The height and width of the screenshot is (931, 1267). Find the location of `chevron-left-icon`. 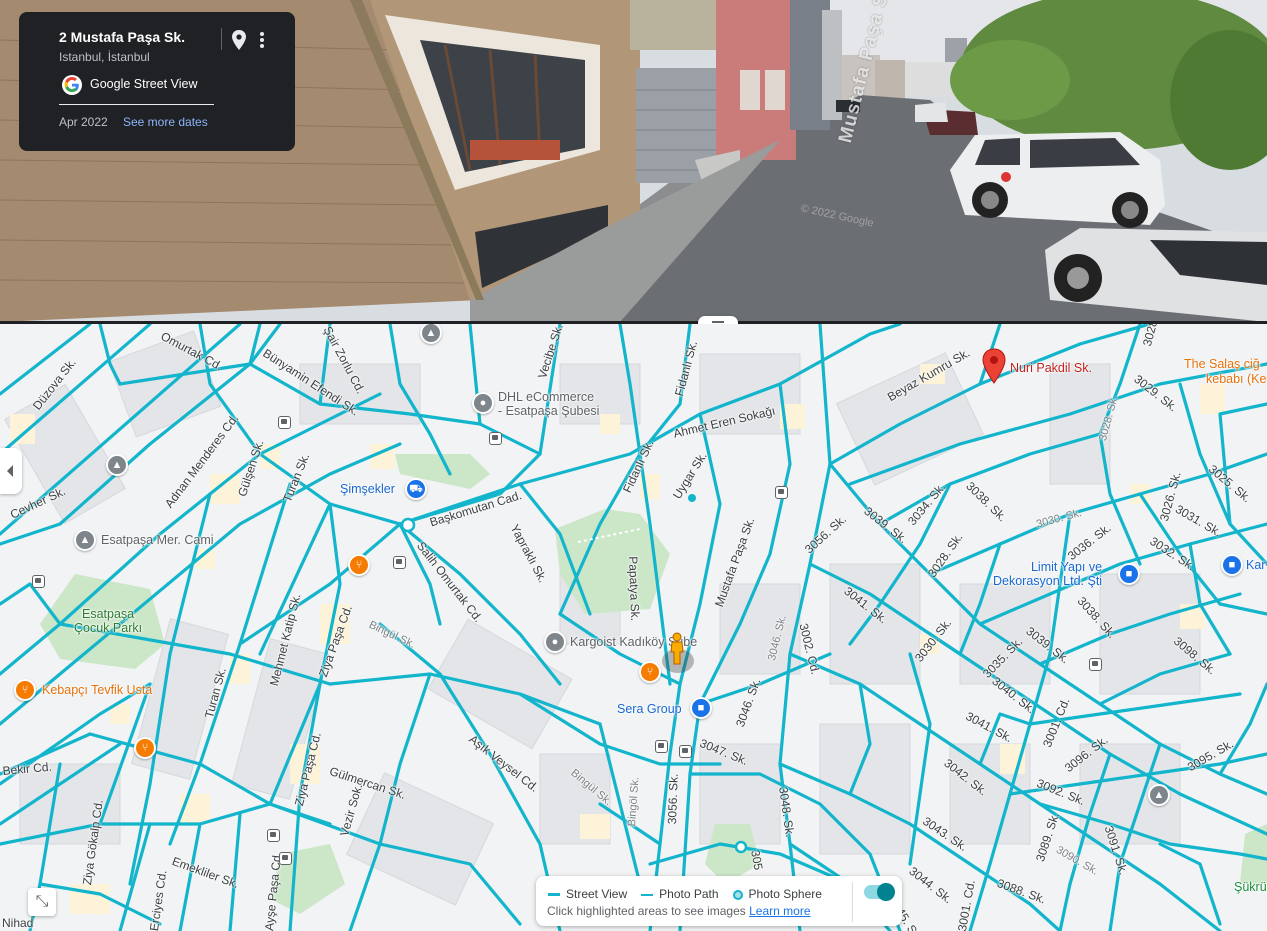

chevron-left-icon is located at coordinates (11, 471).